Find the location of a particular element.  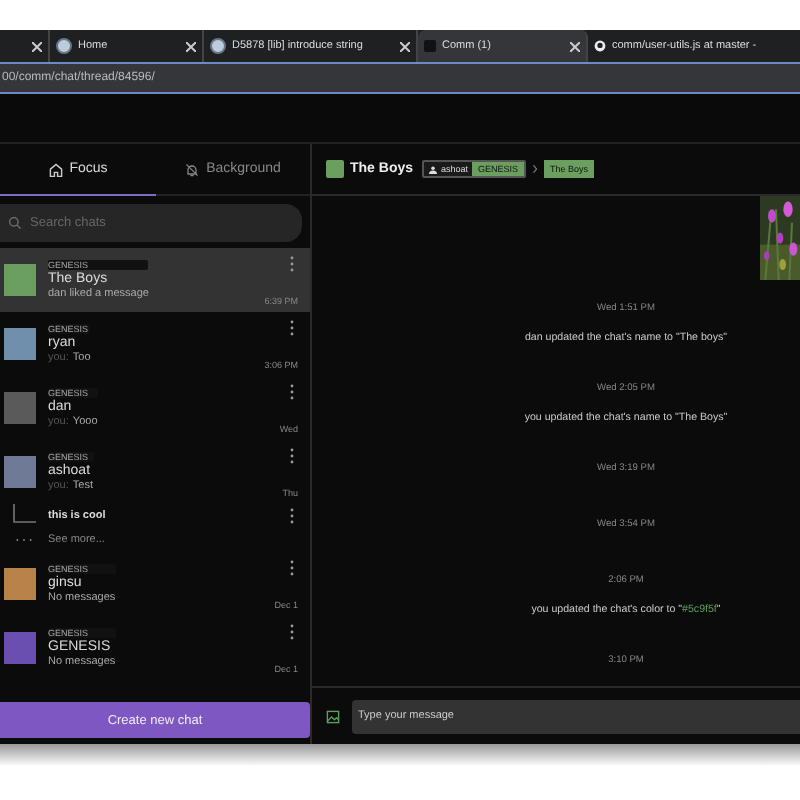

image-upload-icon is located at coordinates (333, 716).